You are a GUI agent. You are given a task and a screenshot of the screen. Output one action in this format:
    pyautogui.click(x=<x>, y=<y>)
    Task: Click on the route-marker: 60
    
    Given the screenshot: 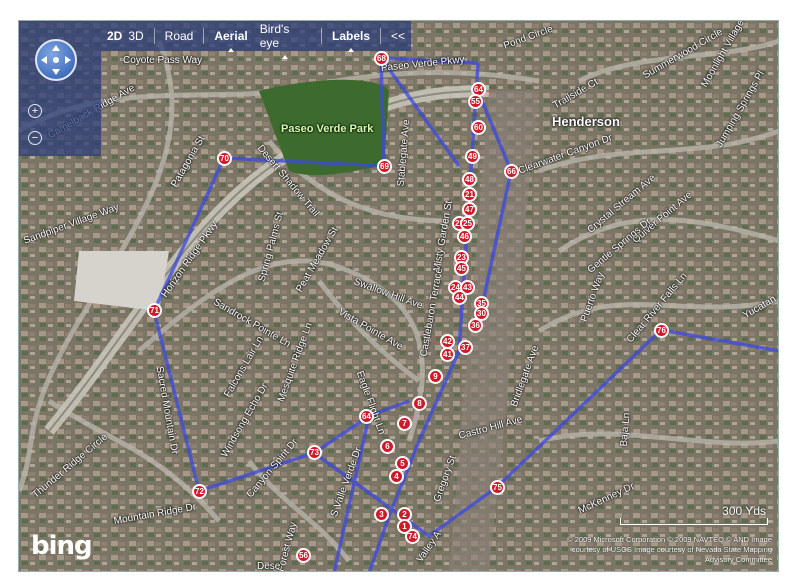 What is the action you would take?
    pyautogui.click(x=478, y=127)
    